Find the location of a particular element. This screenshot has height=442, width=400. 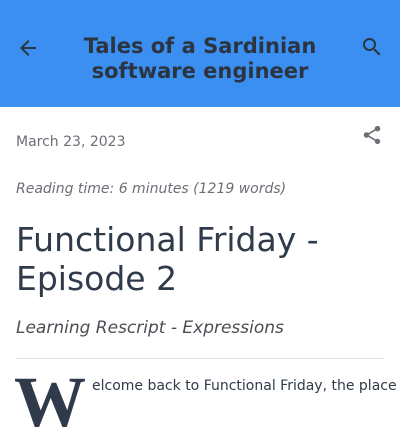

blog-title-line-1: Tales of a Sardinian is located at coordinates (200, 46).